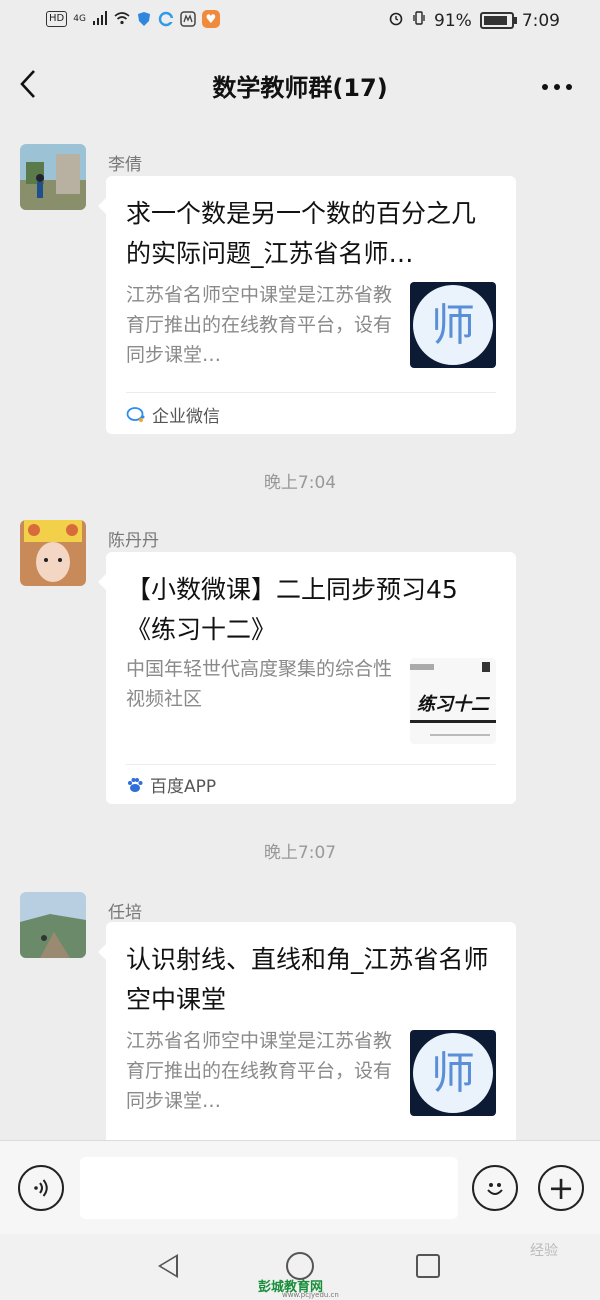 The image size is (600, 1300). Describe the element at coordinates (498, 20) in the screenshot. I see `battery-icon` at that location.